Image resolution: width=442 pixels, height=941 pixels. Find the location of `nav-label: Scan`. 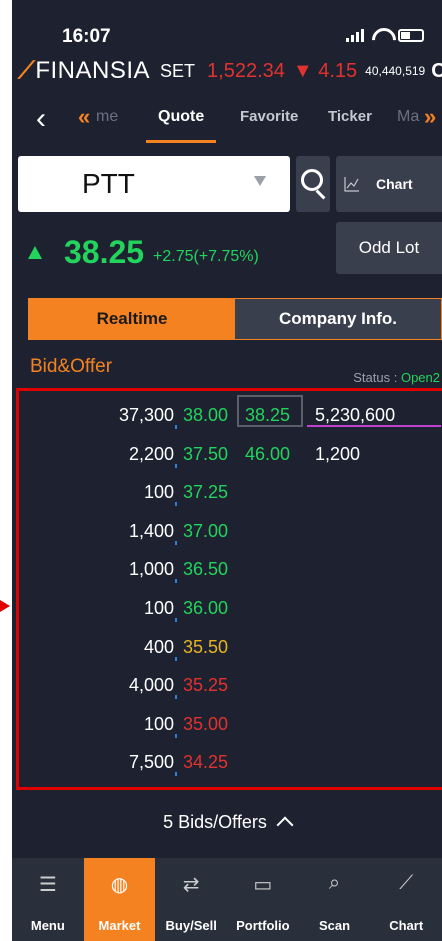

nav-label: Scan is located at coordinates (334, 925).